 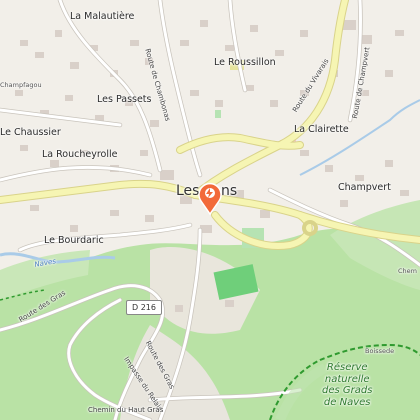 I want to click on road-shield-d216: D 216, so click(x=144, y=307).